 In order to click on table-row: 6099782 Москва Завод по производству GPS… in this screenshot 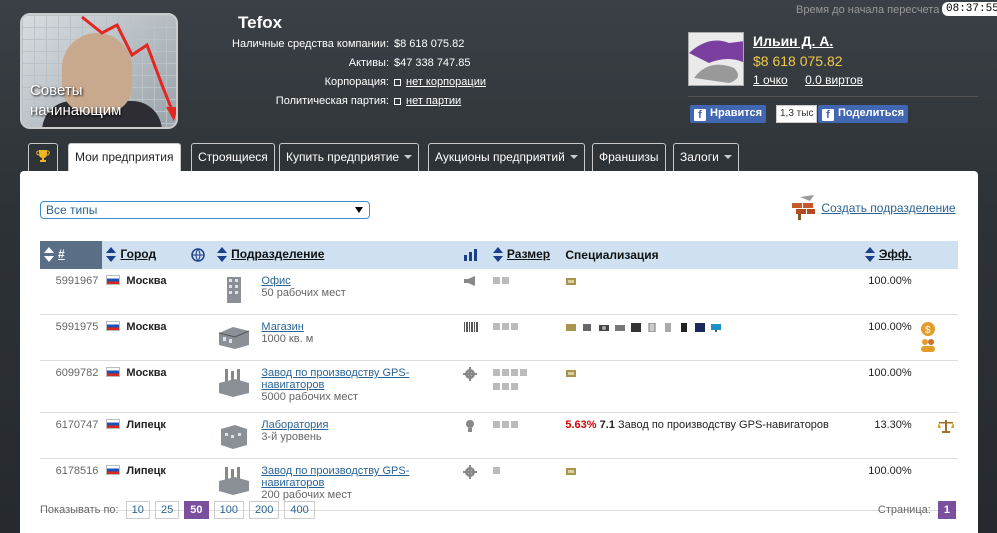, I will do `click(499, 386)`.